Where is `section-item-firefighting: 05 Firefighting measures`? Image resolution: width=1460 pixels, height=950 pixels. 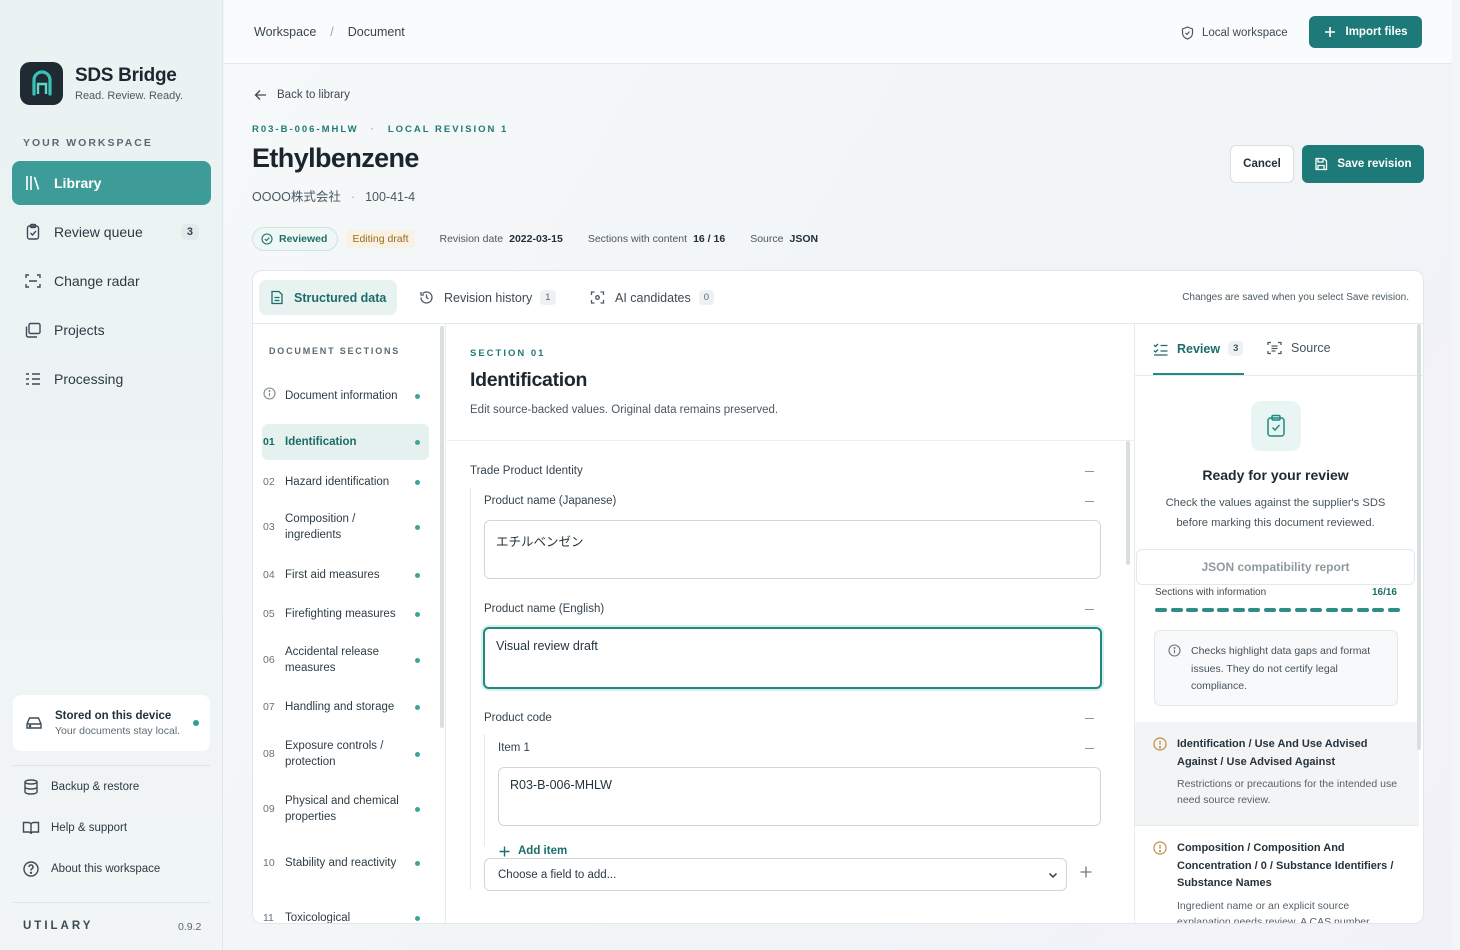 section-item-firefighting: 05 Firefighting measures is located at coordinates (345, 614).